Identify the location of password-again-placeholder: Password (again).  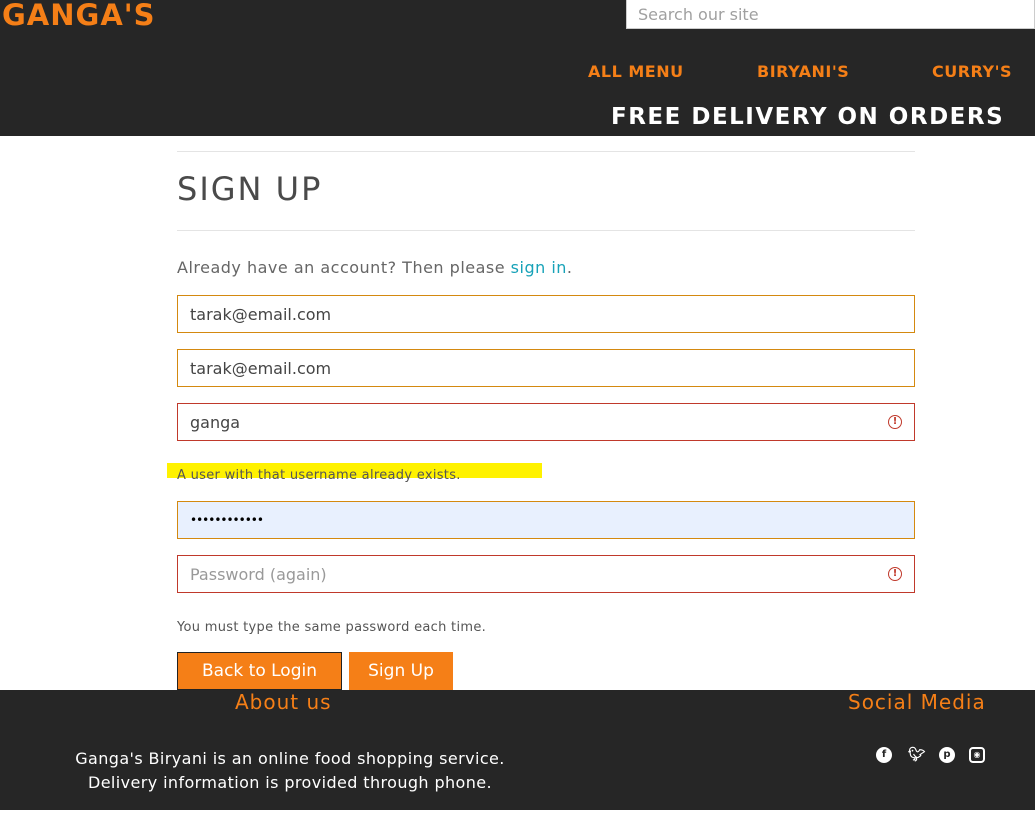
(258, 574).